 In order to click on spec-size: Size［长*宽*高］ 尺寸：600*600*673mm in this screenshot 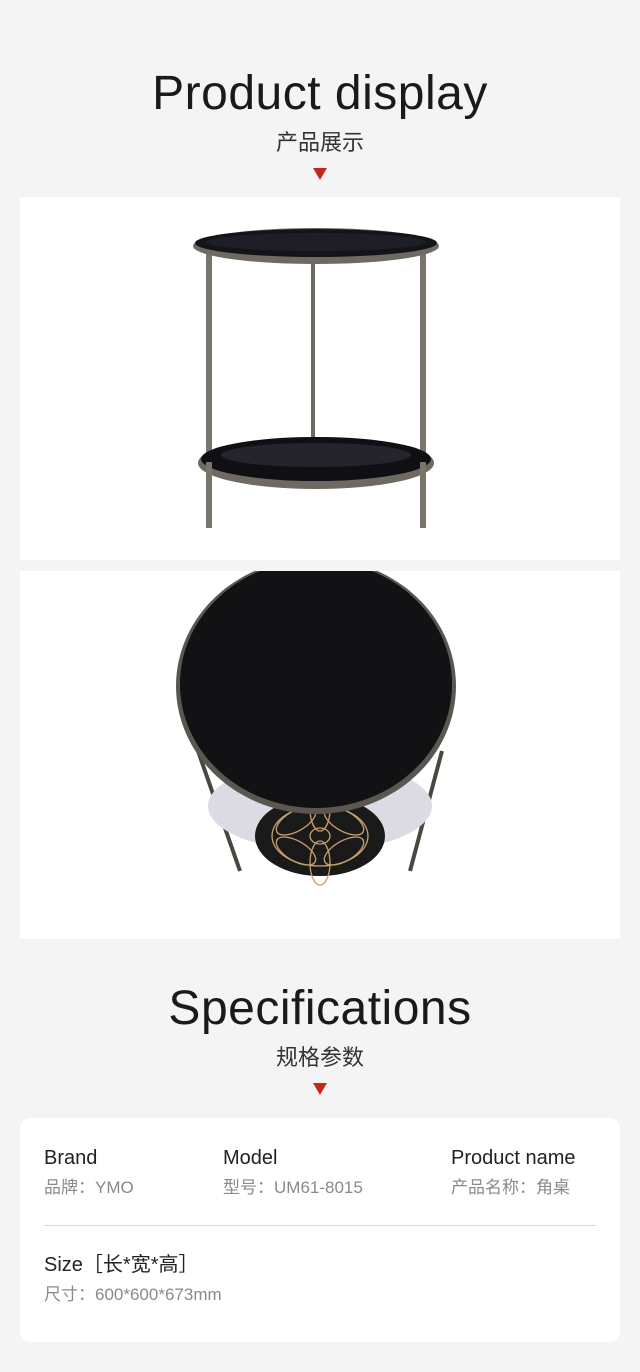, I will do `click(133, 1279)`.